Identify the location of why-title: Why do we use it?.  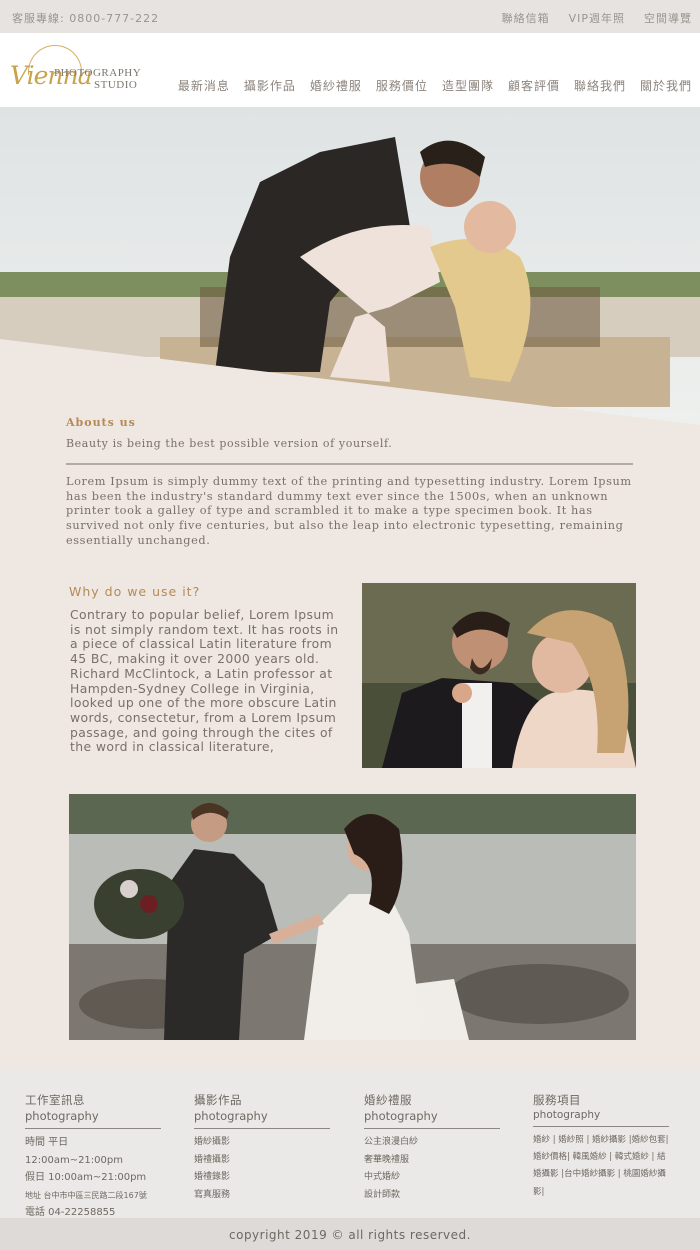
(135, 591).